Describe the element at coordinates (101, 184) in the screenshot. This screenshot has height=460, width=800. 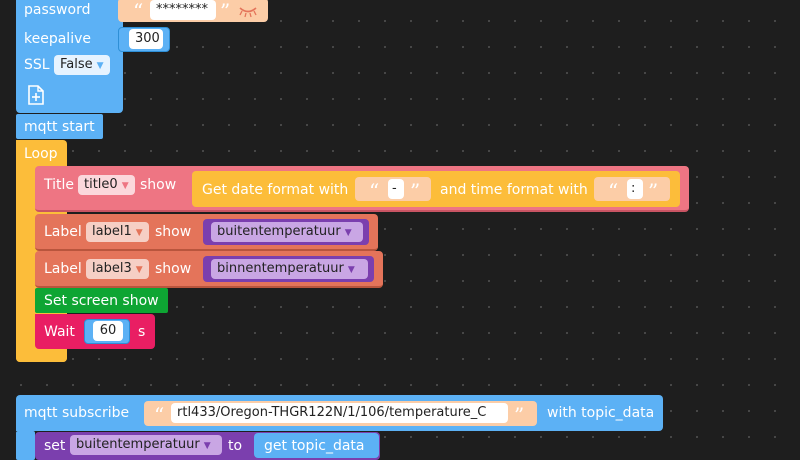
I see `title-target-value: title0` at that location.